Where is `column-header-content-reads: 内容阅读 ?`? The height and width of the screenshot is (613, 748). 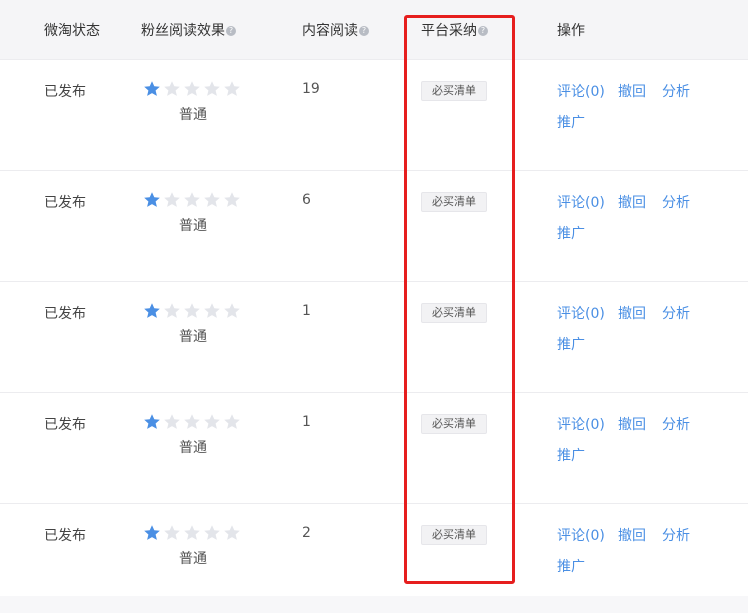 column-header-content-reads: 内容阅读 ? is located at coordinates (335, 30).